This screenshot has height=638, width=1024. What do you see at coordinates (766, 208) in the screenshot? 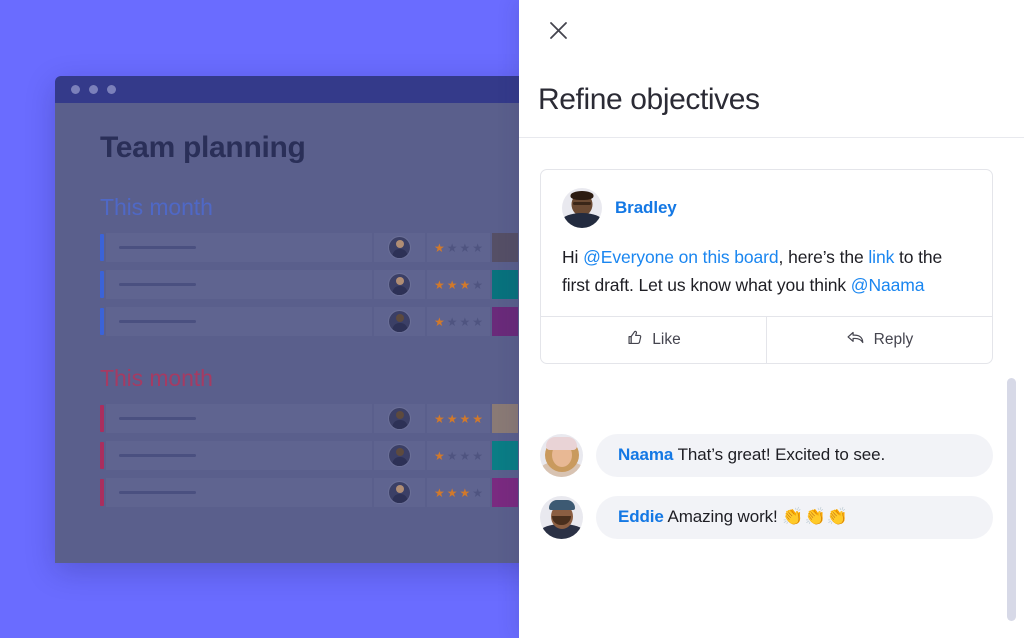
I see `comment-author-row: Bradley` at bounding box center [766, 208].